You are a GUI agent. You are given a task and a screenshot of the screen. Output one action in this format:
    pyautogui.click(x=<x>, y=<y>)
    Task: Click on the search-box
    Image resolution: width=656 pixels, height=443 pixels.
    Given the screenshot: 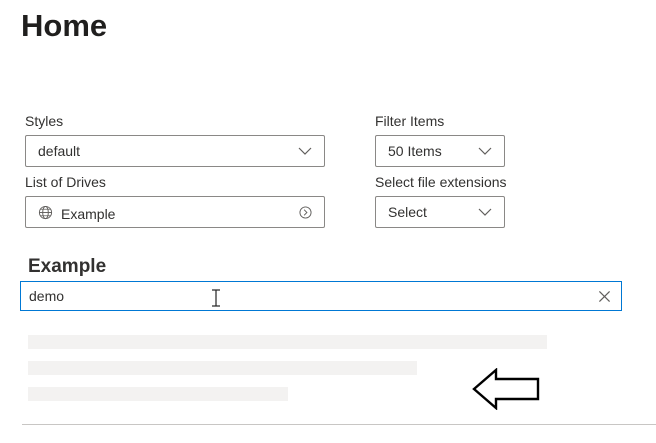 What is the action you would take?
    pyautogui.click(x=321, y=296)
    